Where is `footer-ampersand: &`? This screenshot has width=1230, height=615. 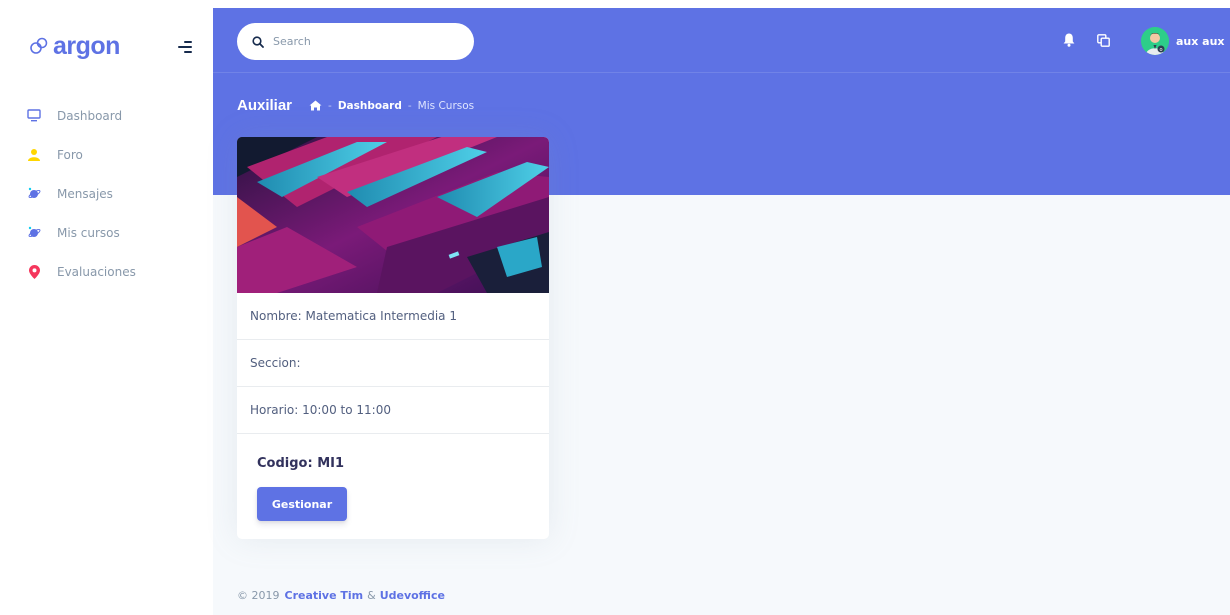 footer-ampersand: & is located at coordinates (371, 595).